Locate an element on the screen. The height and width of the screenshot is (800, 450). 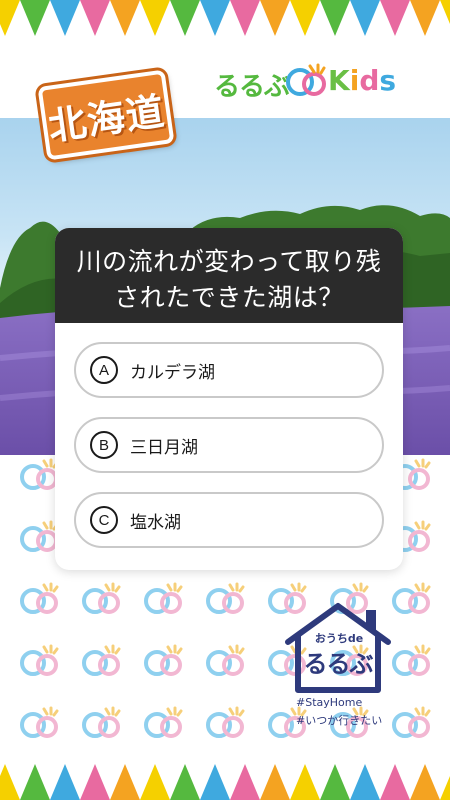
travel-hashtag: #いつか行きたい is located at coordinates (339, 720).